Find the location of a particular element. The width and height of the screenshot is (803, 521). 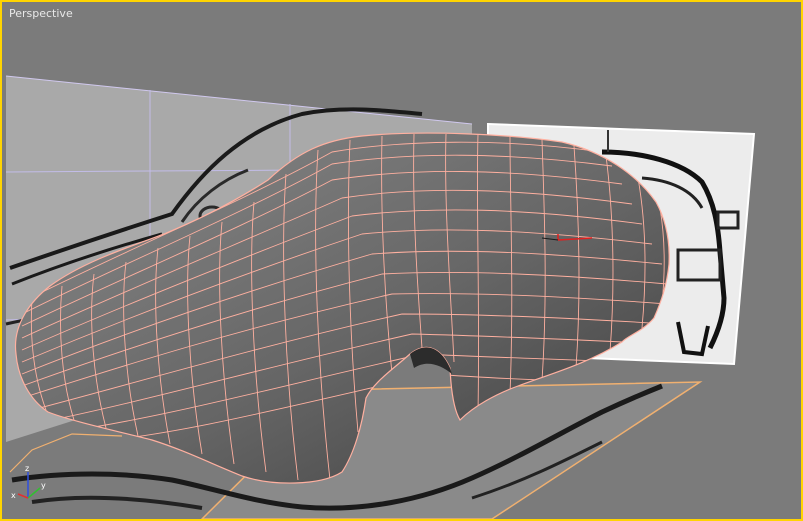

axis-tripod: x y z is located at coordinates (28, 482).